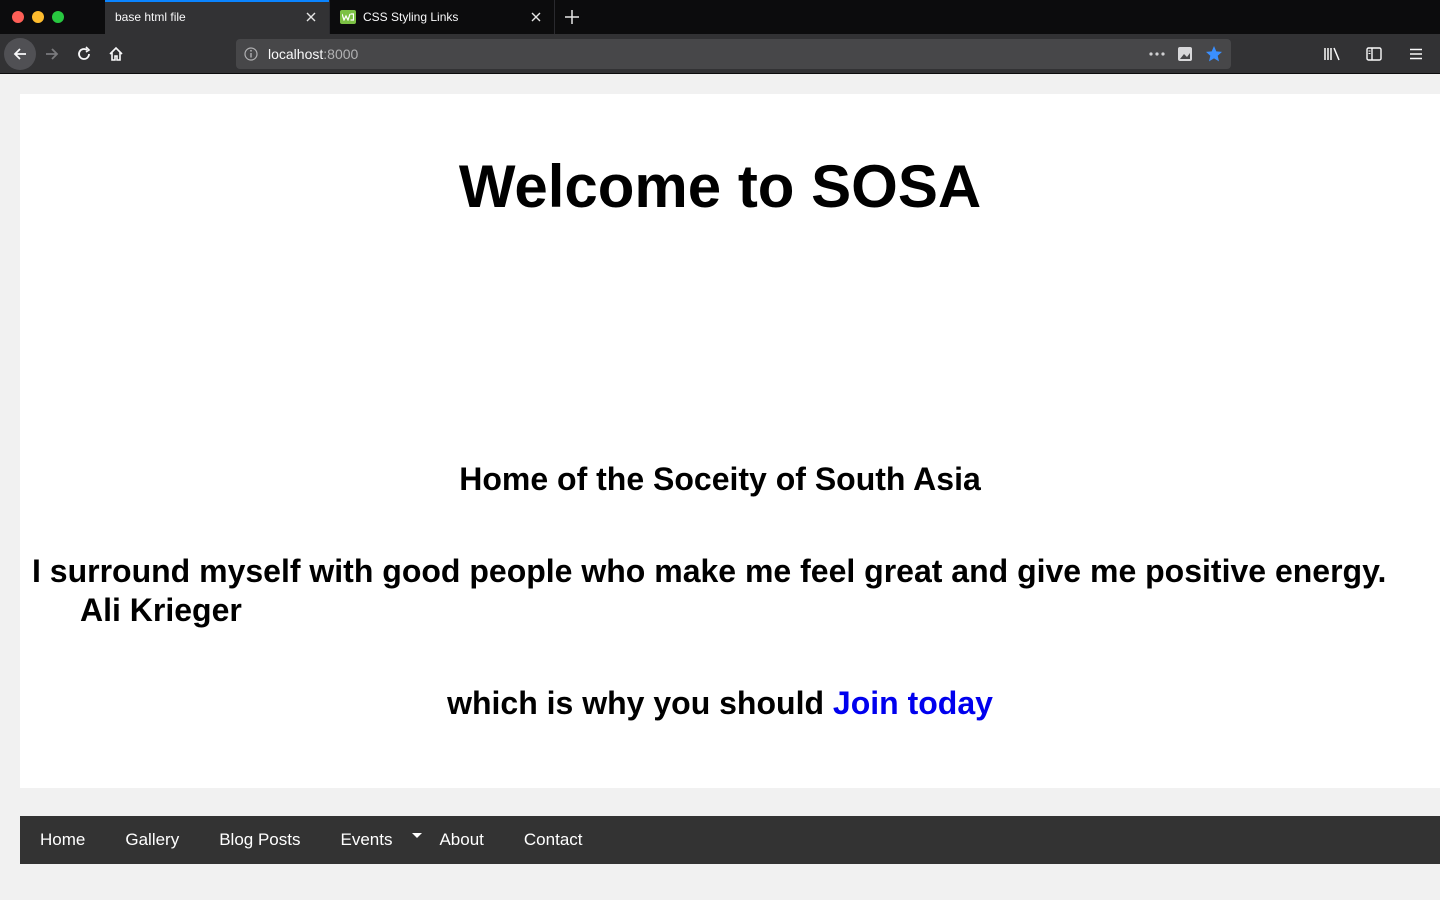  I want to click on navigation-toolbar: localhost:8000, so click(720, 54).